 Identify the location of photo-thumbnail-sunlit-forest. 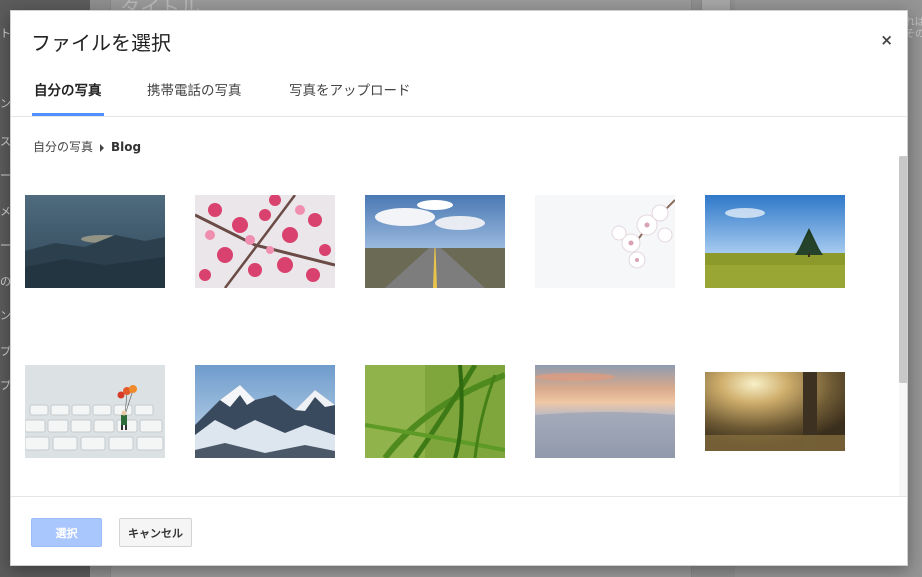
(775, 411).